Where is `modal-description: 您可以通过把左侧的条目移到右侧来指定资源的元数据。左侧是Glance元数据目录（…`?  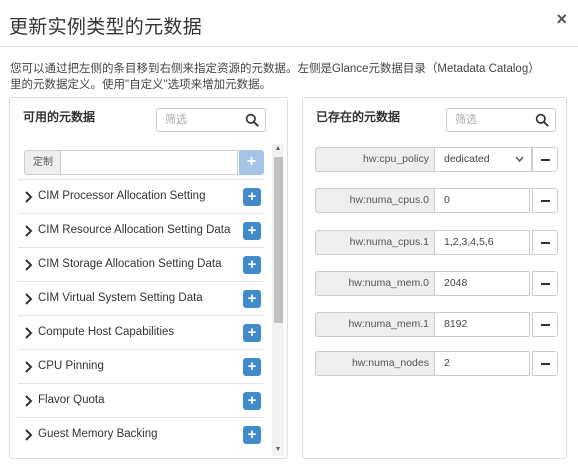 modal-description: 您可以通过把左侧的条目移到右侧来指定资源的元数据。左侧是Glance元数据目录（… is located at coordinates (275, 77).